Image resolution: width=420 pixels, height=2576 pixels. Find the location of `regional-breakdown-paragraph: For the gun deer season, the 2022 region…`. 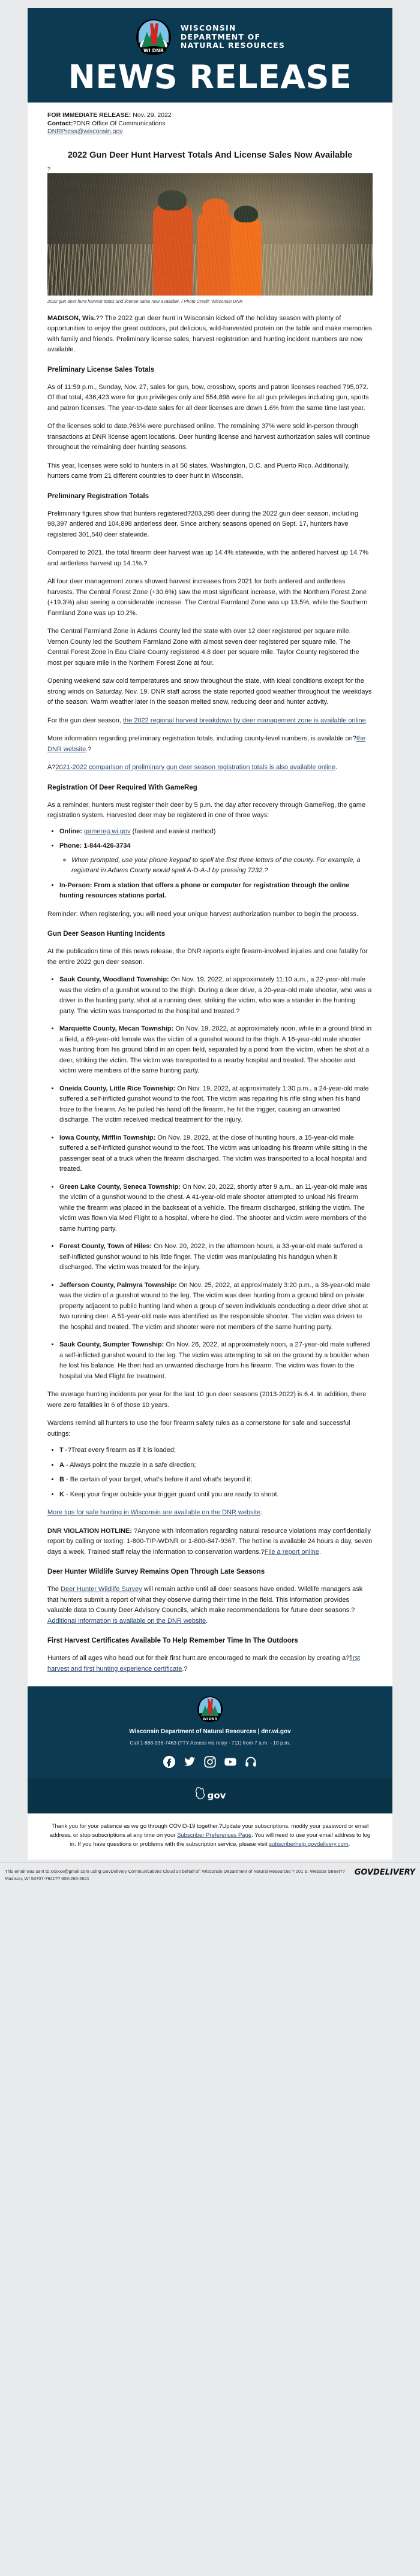

regional-breakdown-paragraph: For the gun deer season, the 2022 region… is located at coordinates (210, 721).